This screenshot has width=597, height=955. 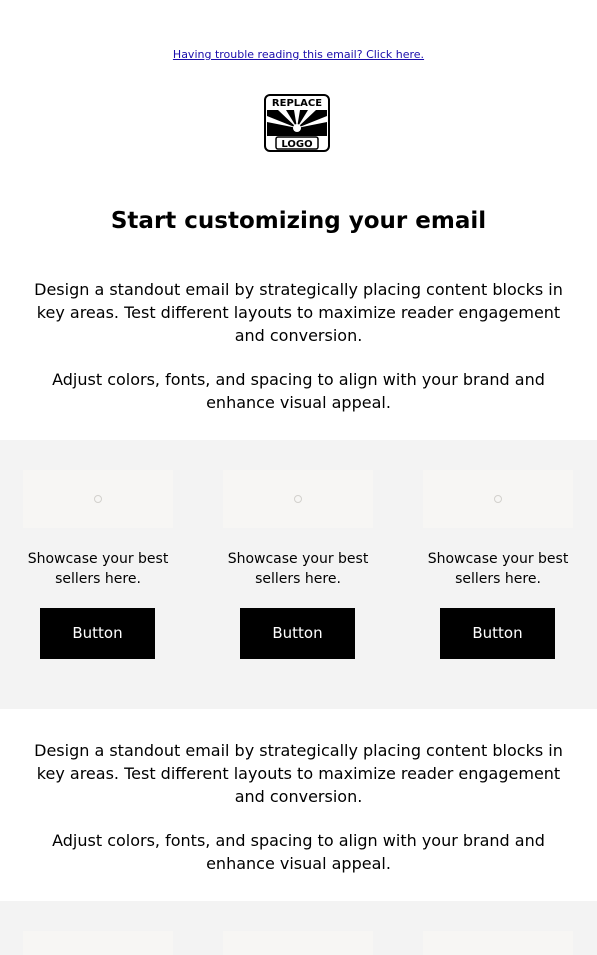 What do you see at coordinates (298, 221) in the screenshot?
I see `page-title: Start customizing your email` at bounding box center [298, 221].